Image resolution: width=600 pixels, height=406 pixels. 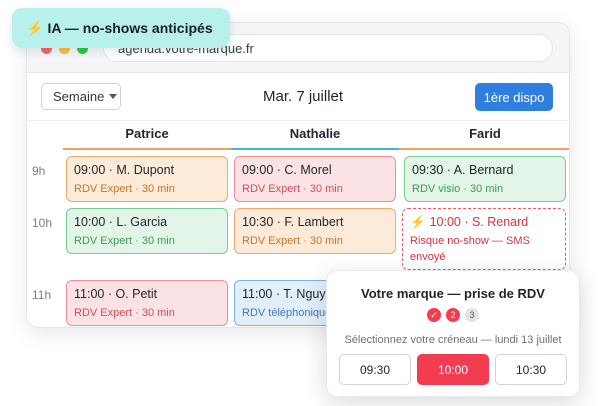 I want to click on hour-label: 11h, so click(x=42, y=295).